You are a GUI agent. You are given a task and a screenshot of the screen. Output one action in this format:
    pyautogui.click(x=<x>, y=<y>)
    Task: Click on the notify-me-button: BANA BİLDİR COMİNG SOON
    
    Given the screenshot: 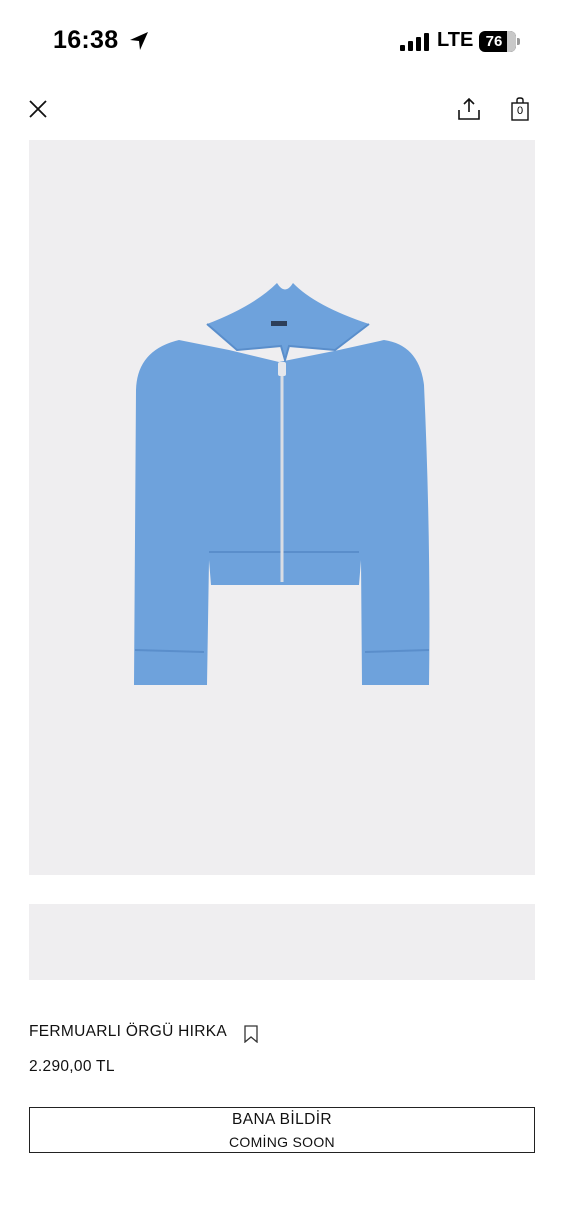 What is the action you would take?
    pyautogui.click(x=282, y=1130)
    